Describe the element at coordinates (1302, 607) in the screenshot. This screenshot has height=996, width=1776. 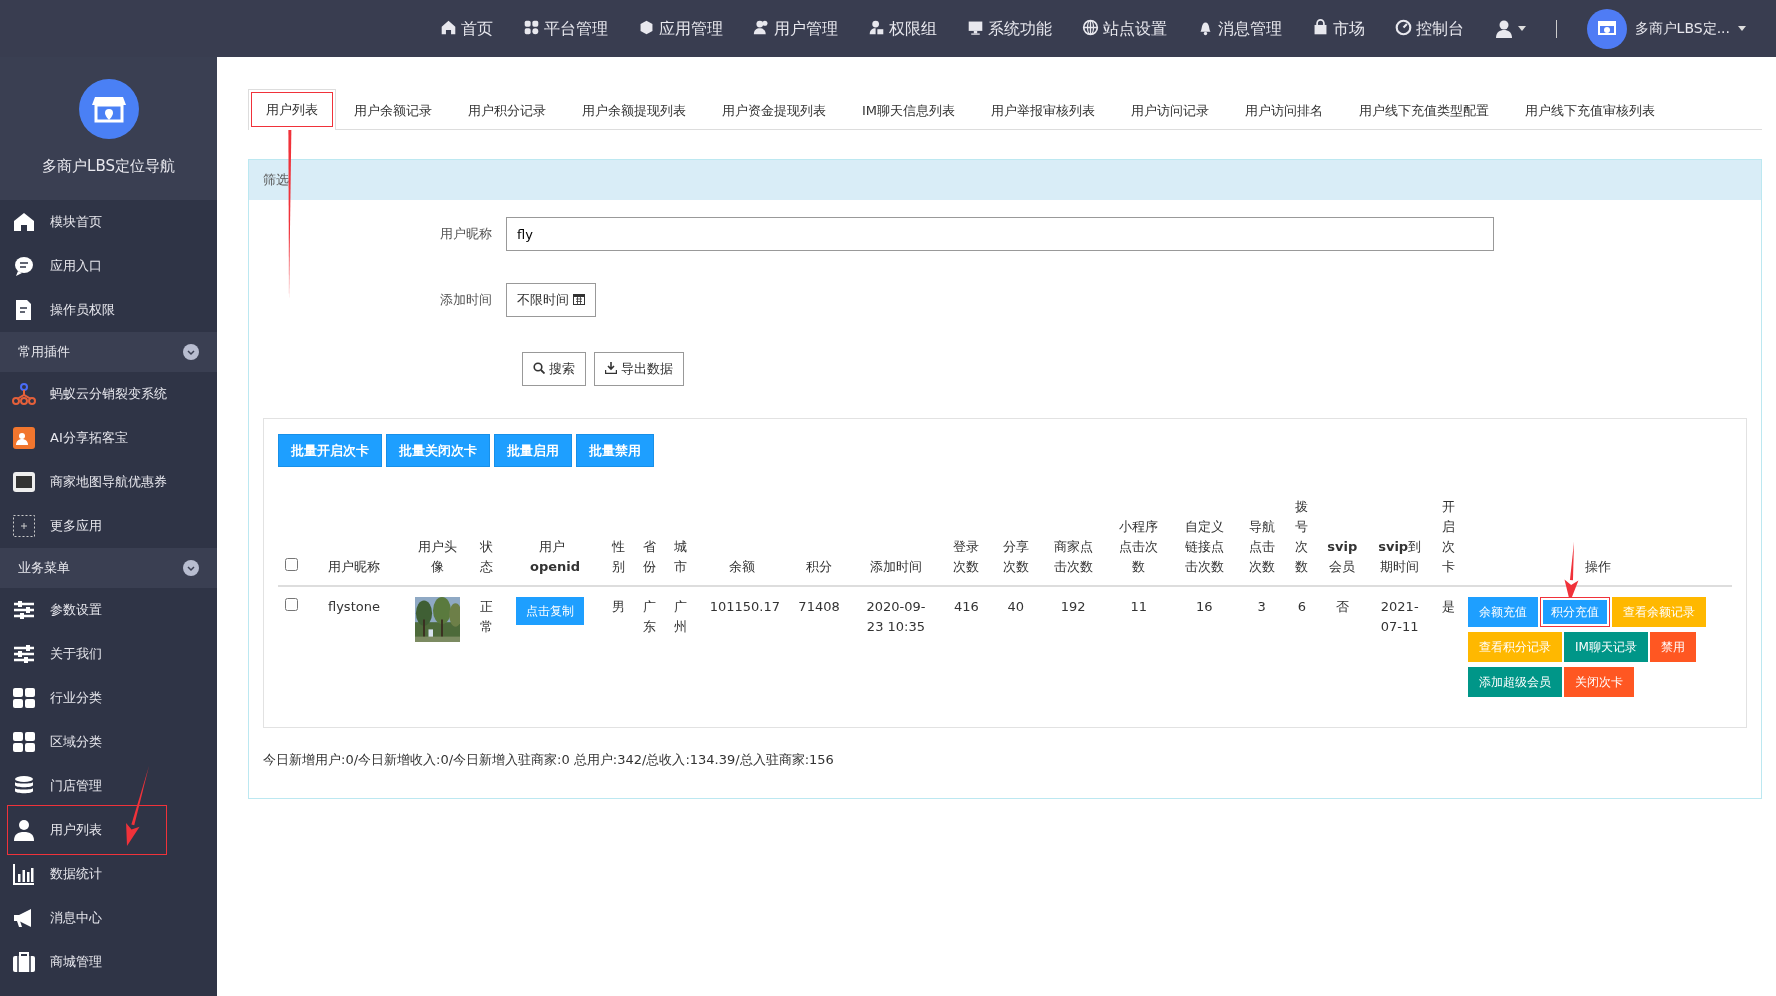
I see `table-cell-text: 6` at that location.